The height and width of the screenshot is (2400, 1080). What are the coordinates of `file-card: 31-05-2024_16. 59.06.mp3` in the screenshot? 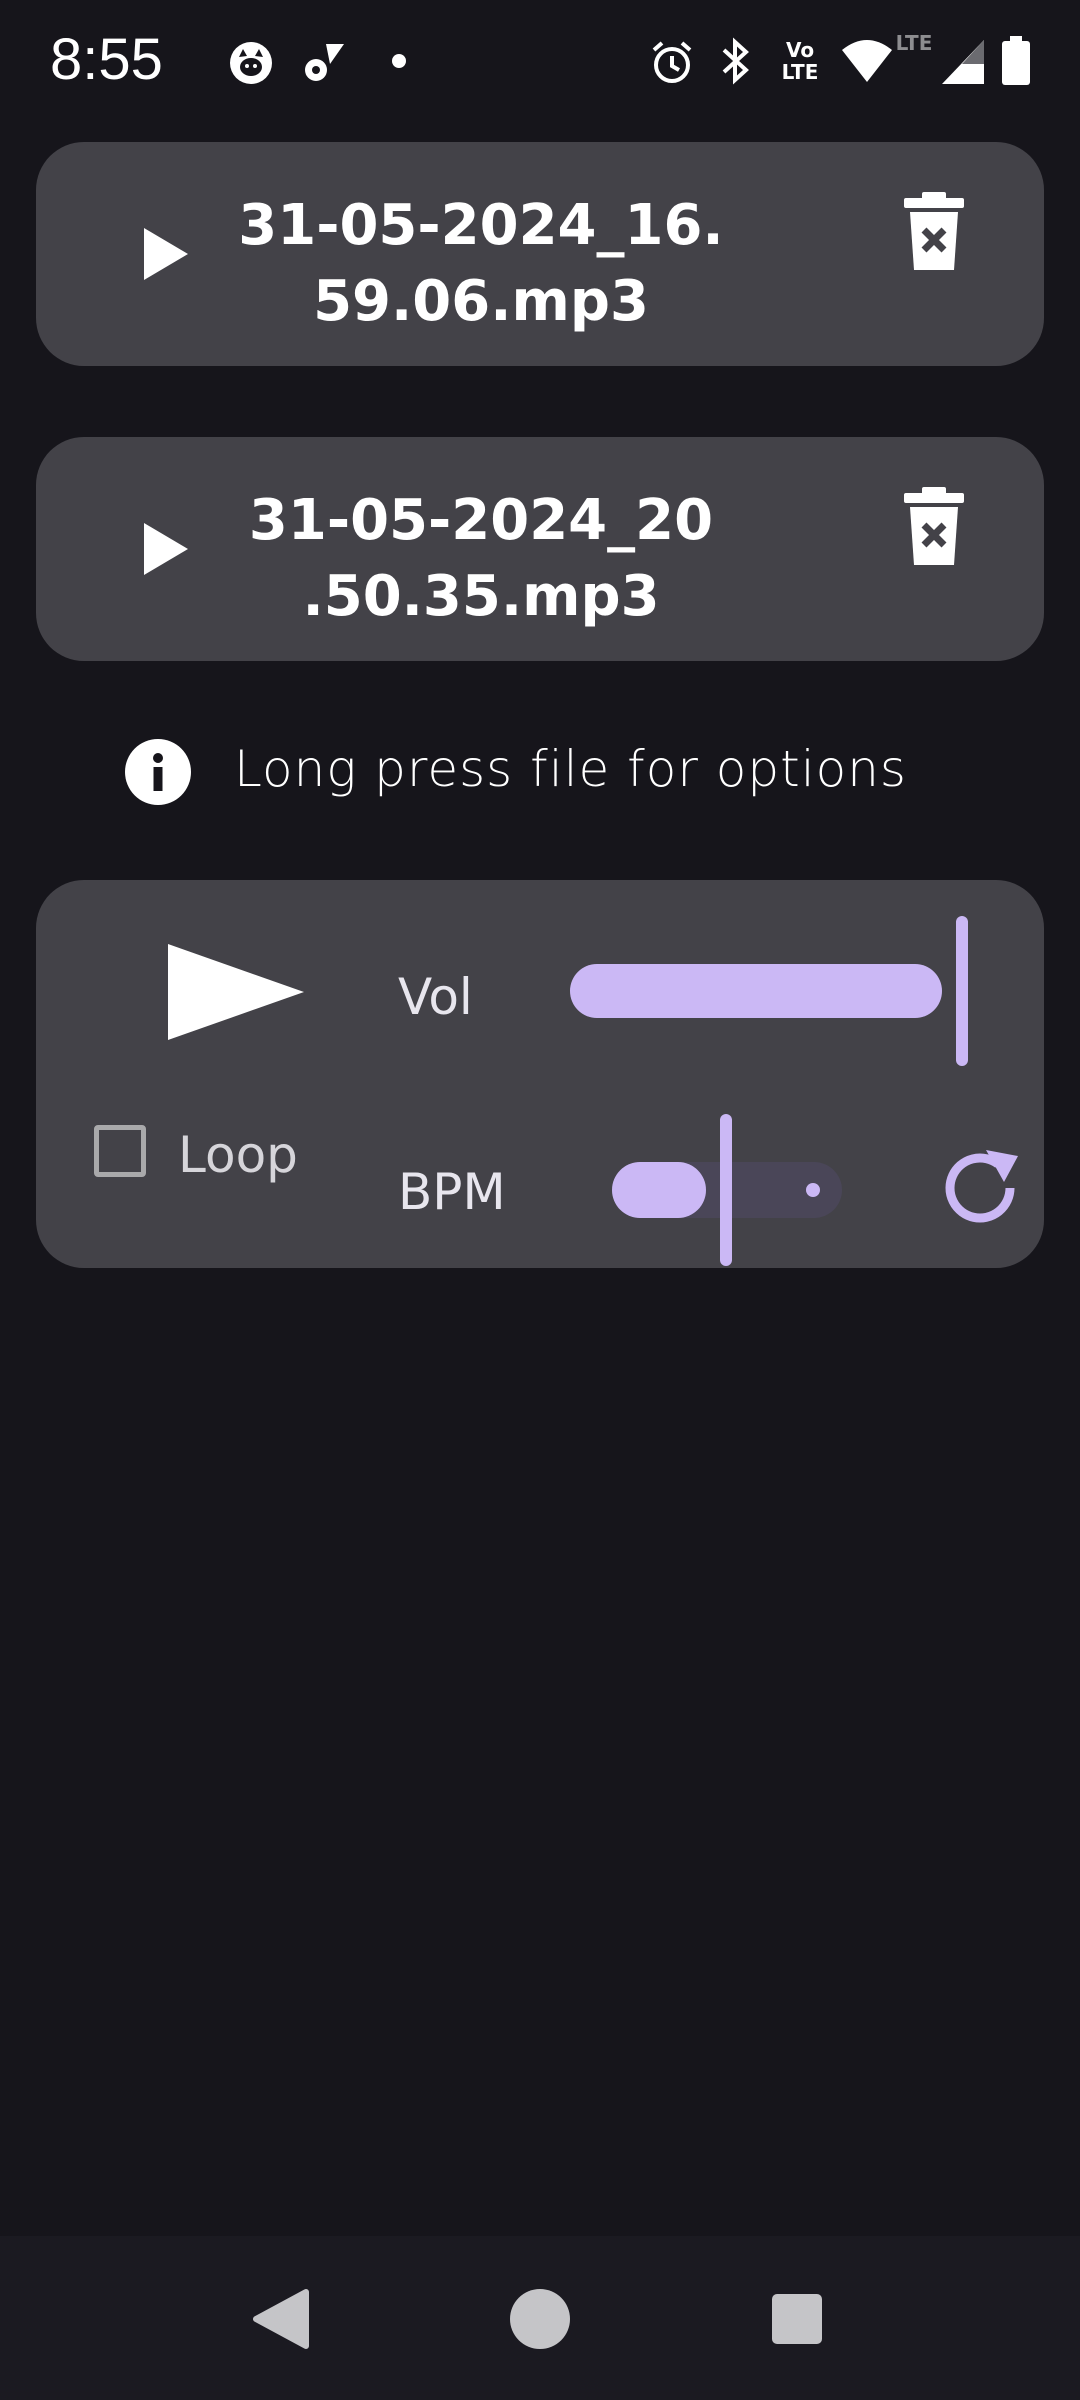 It's located at (540, 254).